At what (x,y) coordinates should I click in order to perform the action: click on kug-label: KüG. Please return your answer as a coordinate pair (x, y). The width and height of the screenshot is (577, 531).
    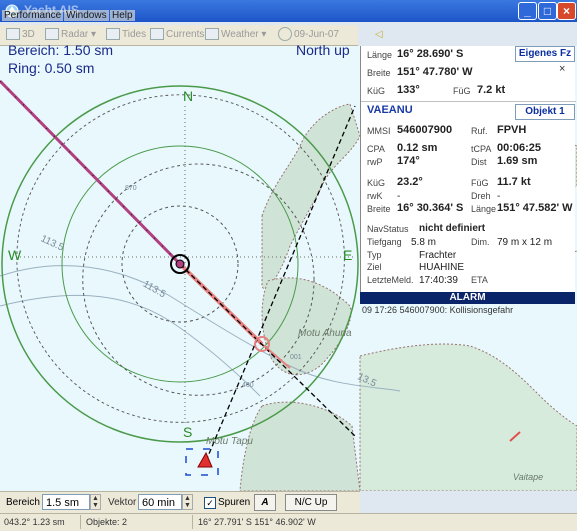
    Looking at the image, I should click on (376, 183).